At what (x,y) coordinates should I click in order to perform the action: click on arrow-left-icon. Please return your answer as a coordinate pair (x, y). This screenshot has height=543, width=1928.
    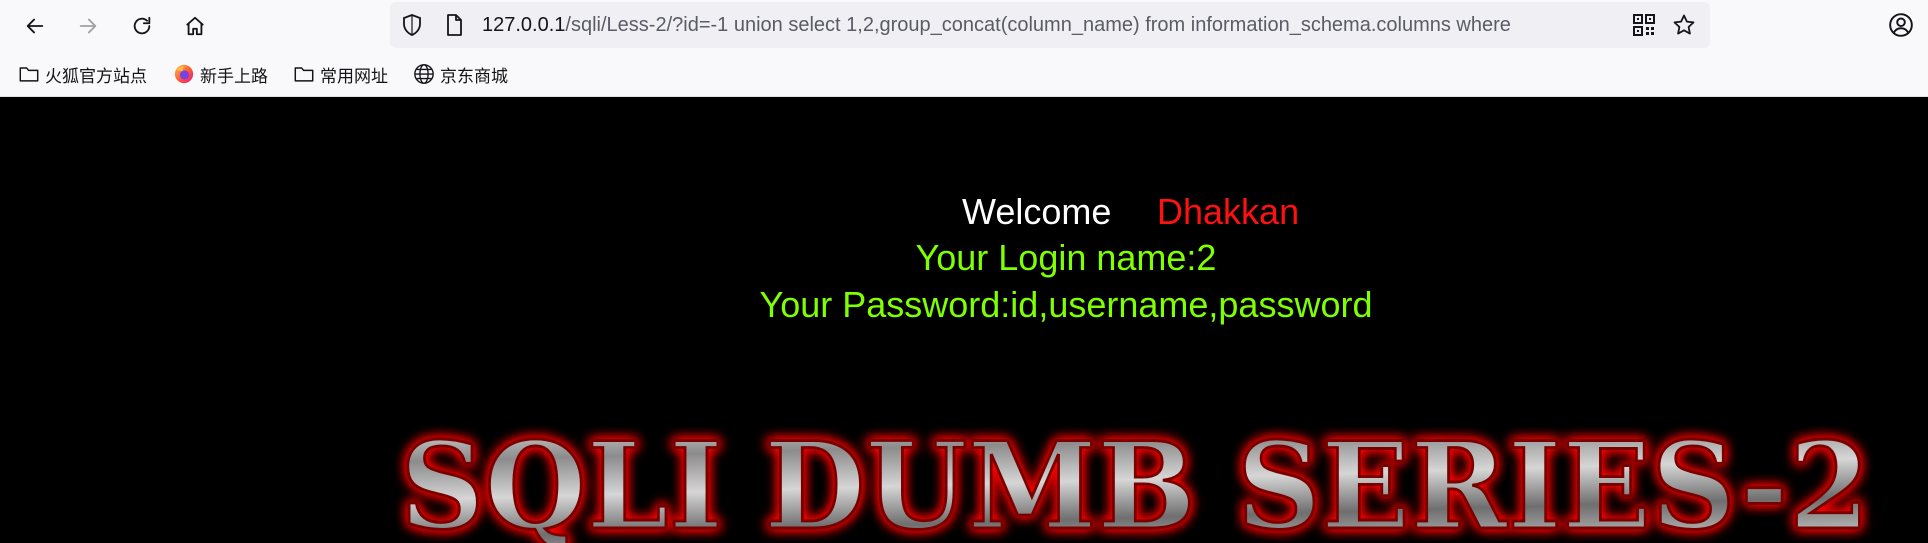
    Looking at the image, I should click on (35, 26).